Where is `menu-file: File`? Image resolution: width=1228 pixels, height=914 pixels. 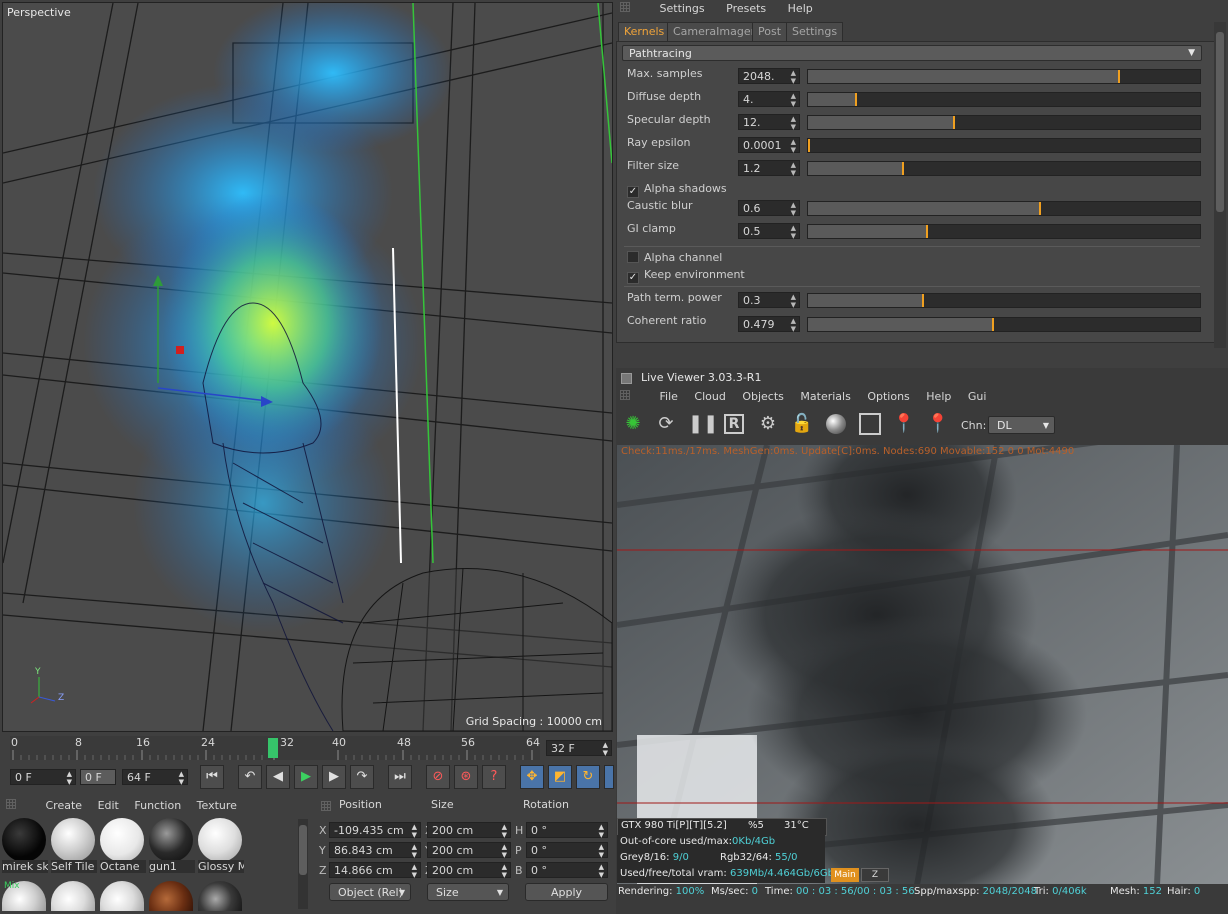 menu-file: File is located at coordinates (669, 396).